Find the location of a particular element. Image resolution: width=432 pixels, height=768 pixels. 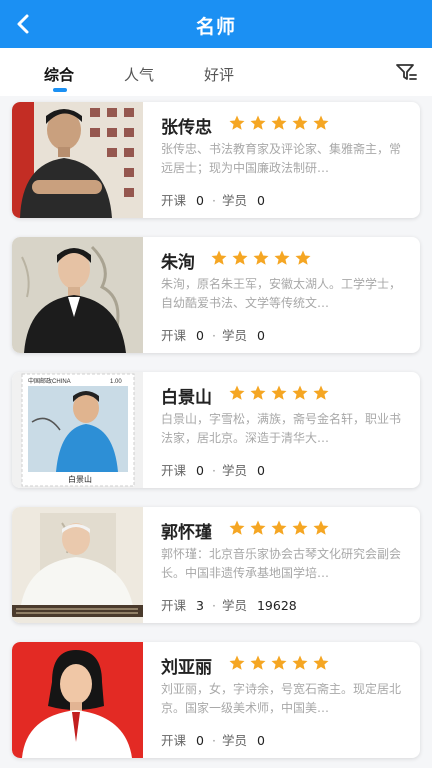

active-tab-indicator is located at coordinates (60, 90).